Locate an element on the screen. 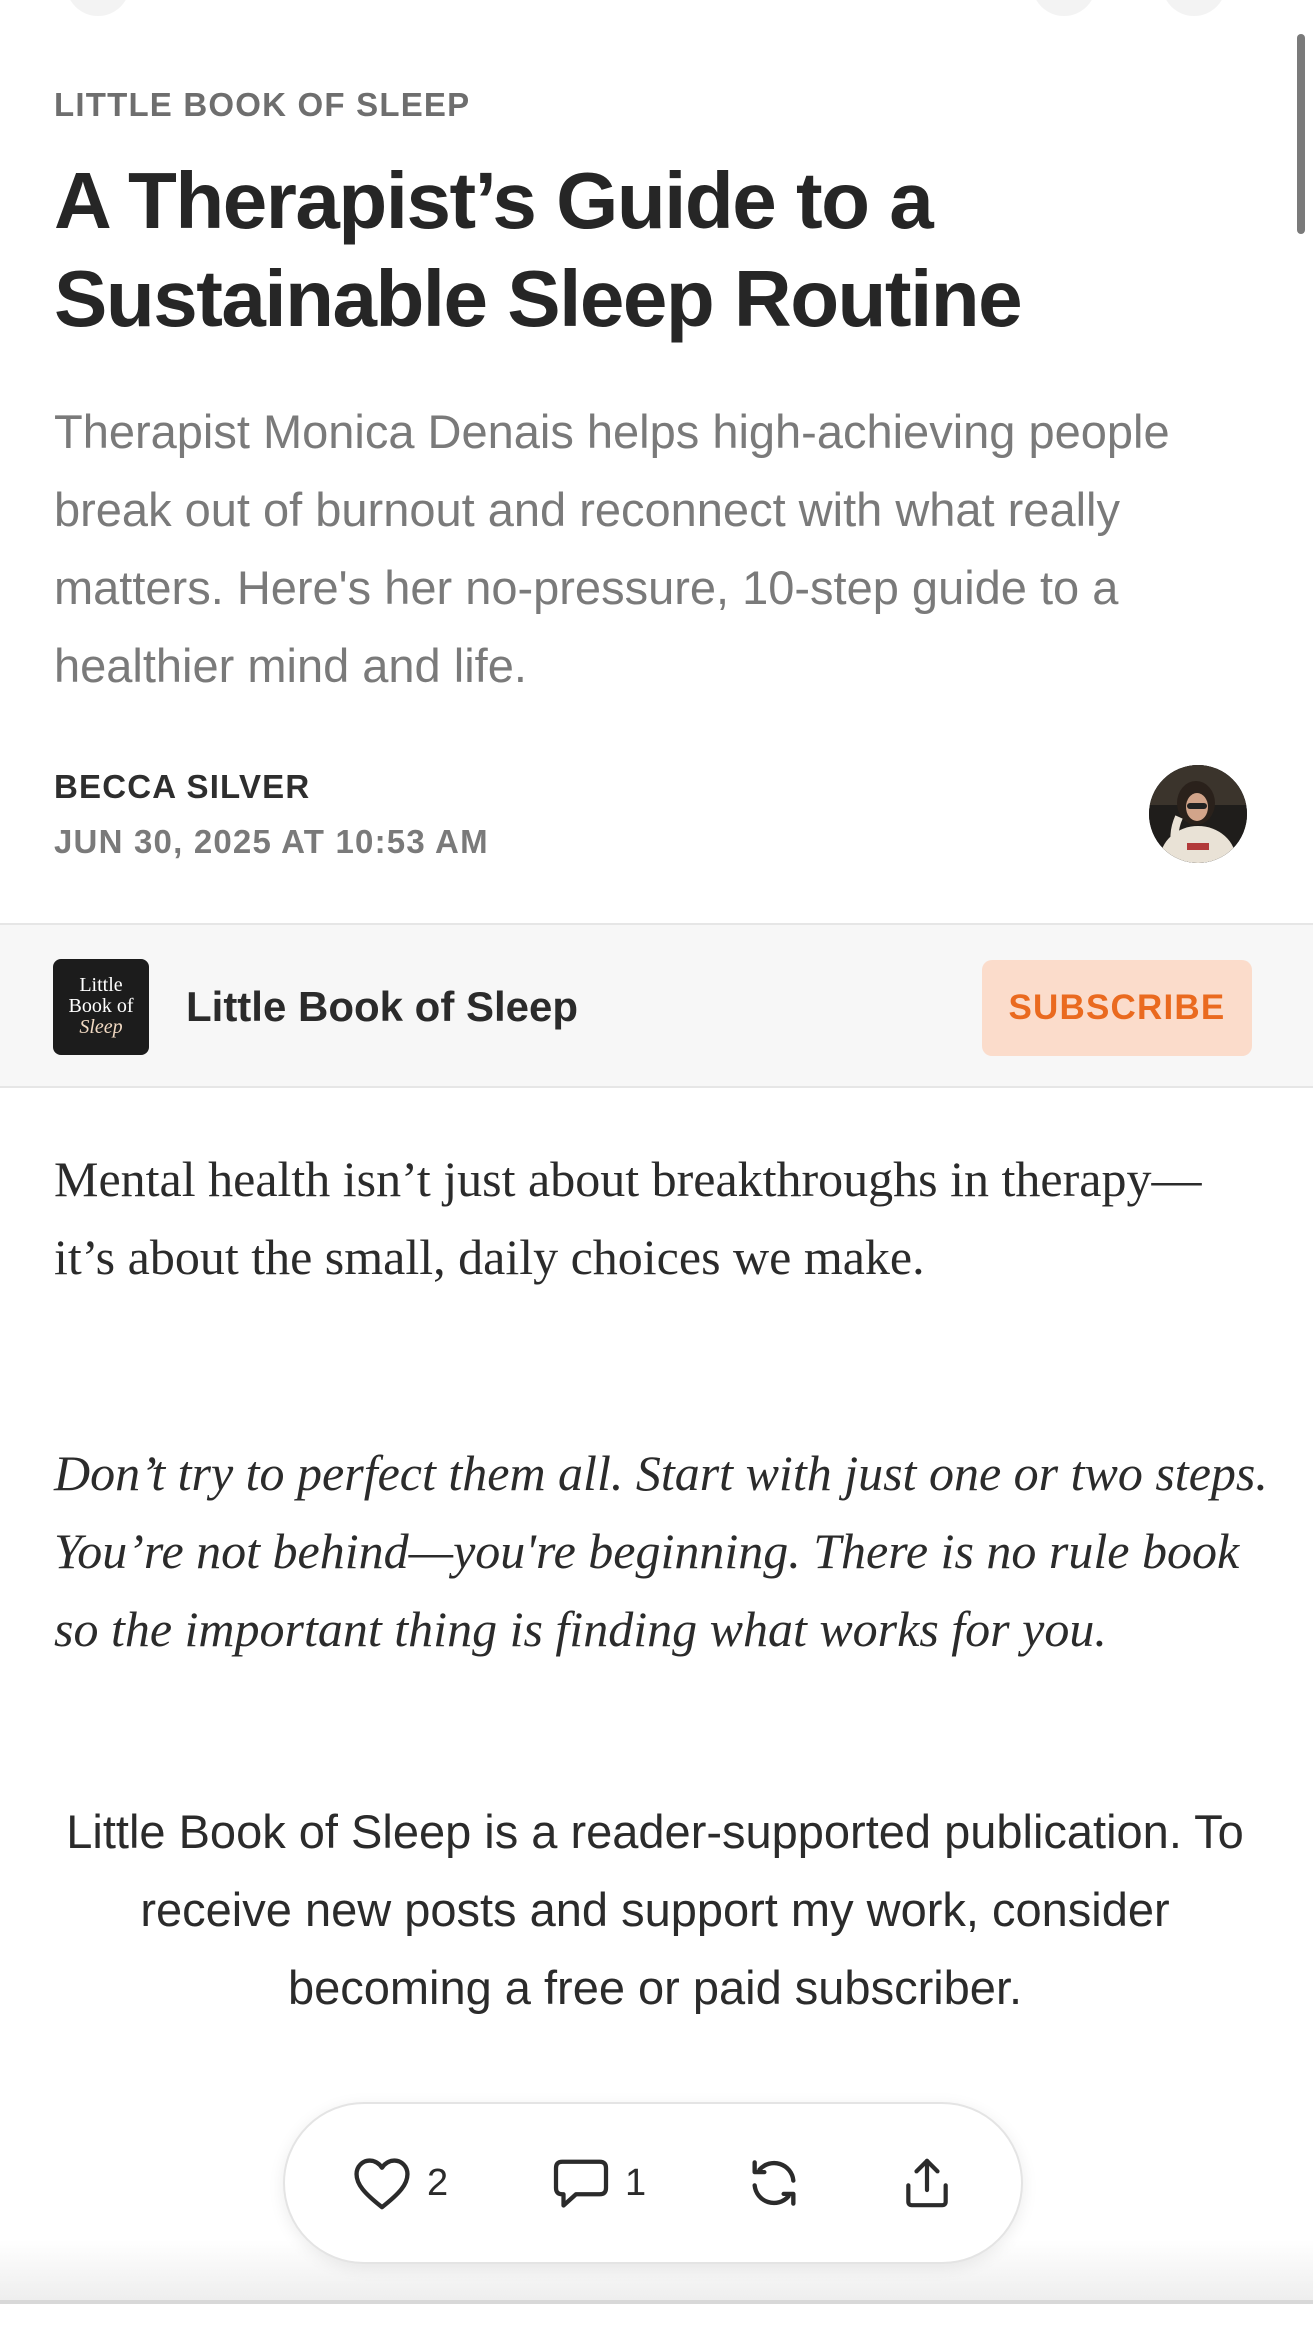  author-avatar is located at coordinates (1198, 814).